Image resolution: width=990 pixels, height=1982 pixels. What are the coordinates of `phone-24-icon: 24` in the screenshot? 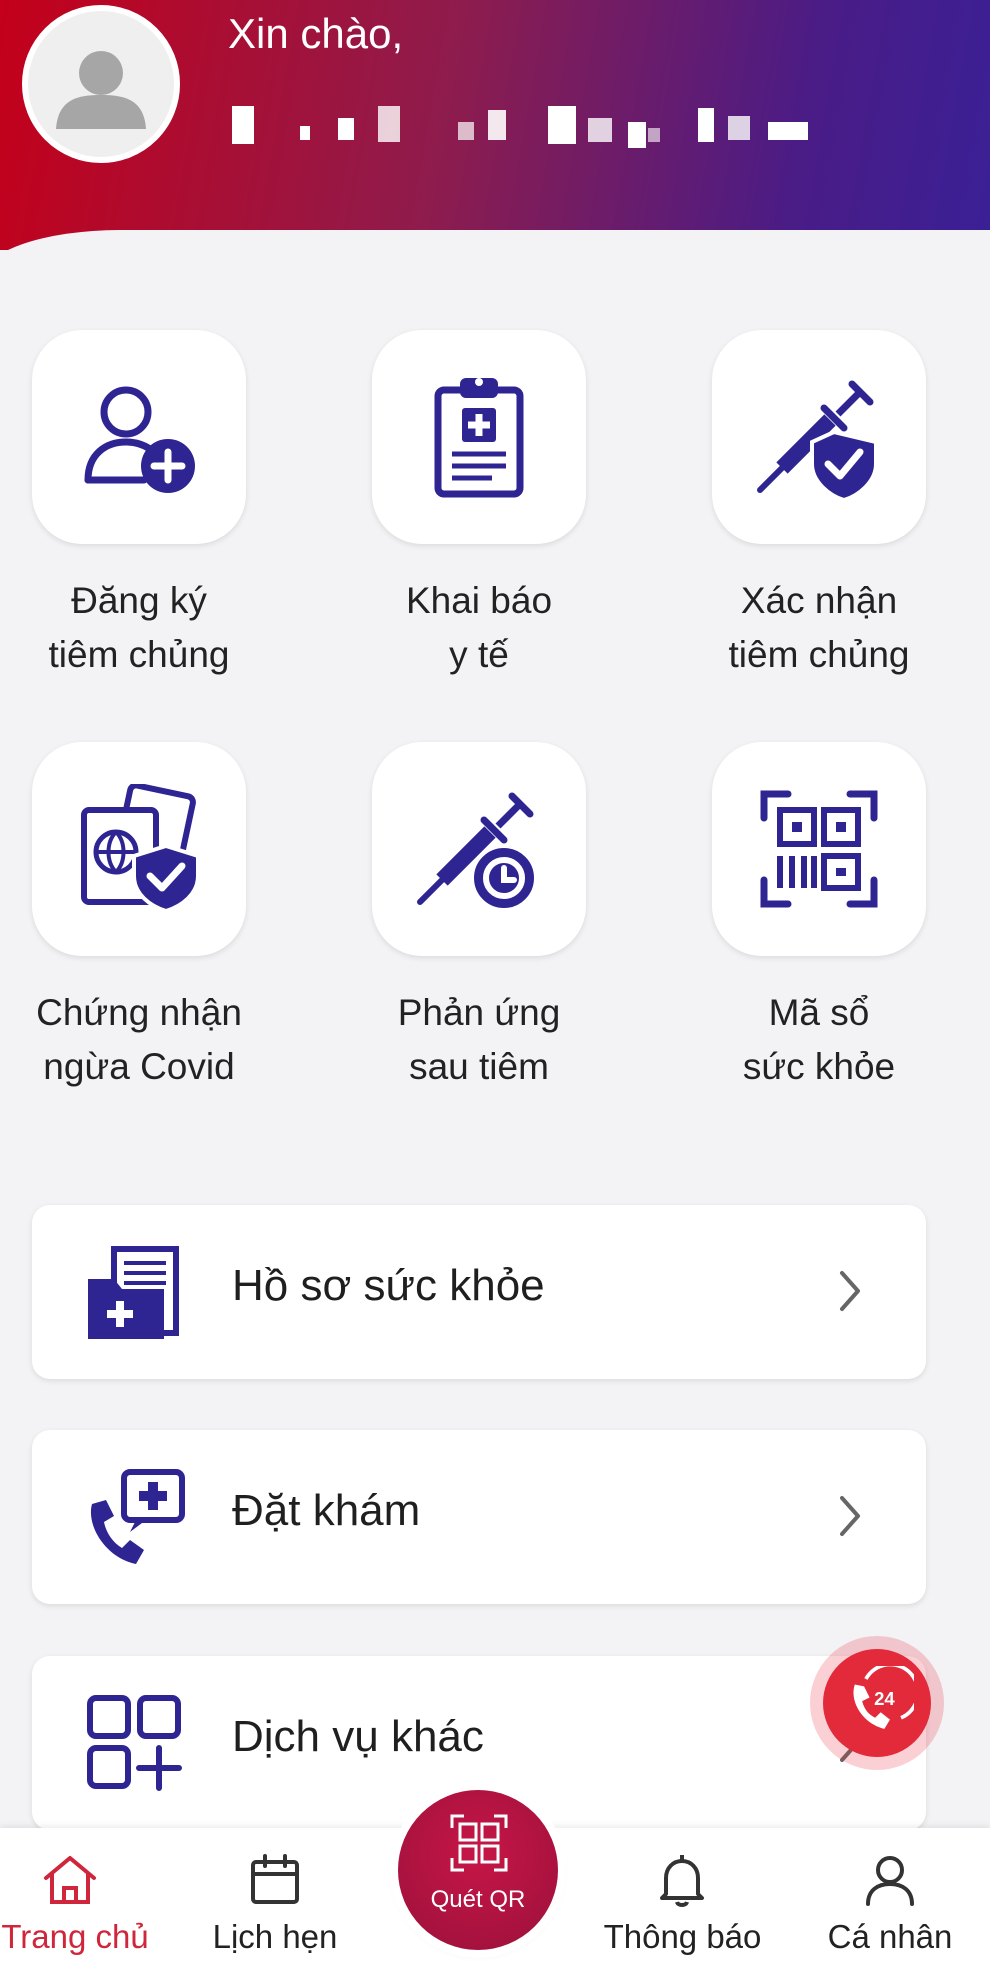 It's located at (883, 1697).